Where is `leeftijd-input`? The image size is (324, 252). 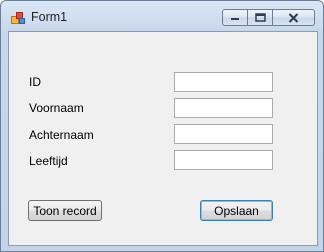 leeftijd-input is located at coordinates (223, 160).